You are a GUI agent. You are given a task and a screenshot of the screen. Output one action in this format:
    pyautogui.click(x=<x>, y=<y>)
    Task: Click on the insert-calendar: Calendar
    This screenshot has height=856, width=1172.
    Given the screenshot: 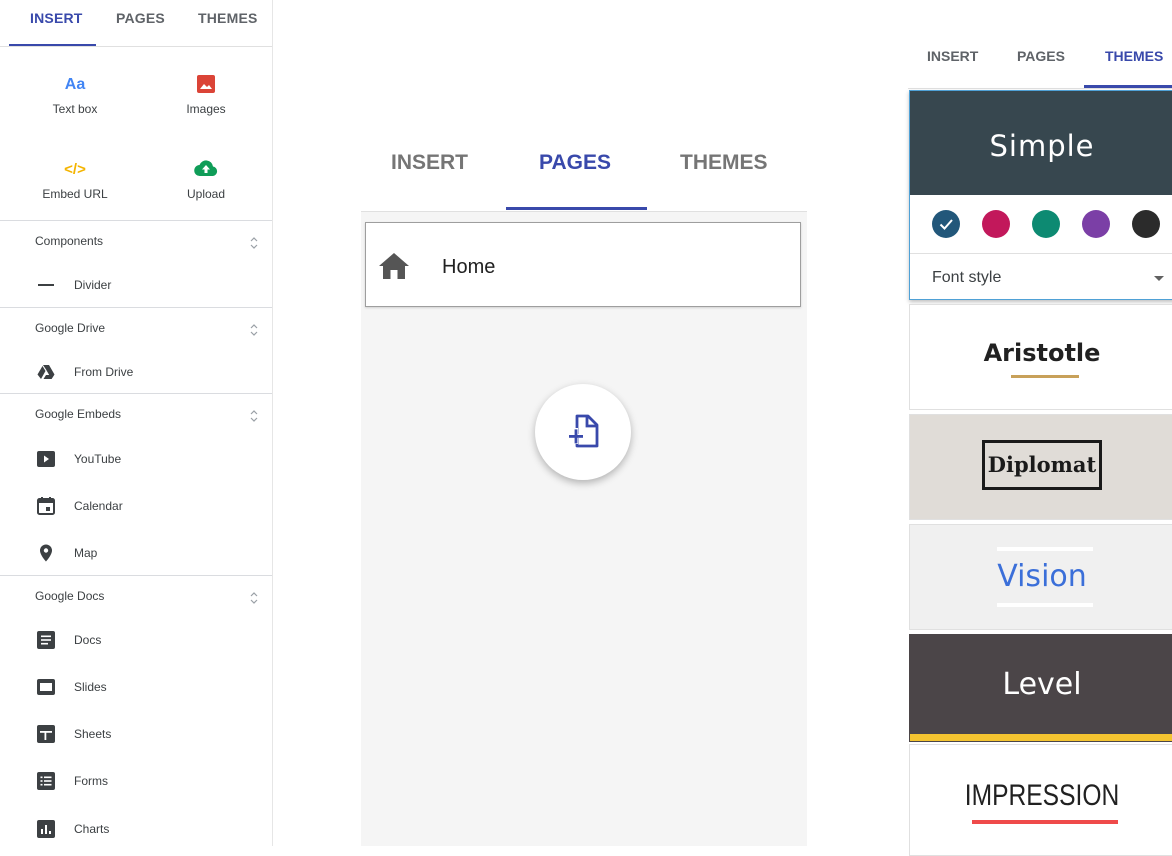 What is the action you would take?
    pyautogui.click(x=136, y=507)
    